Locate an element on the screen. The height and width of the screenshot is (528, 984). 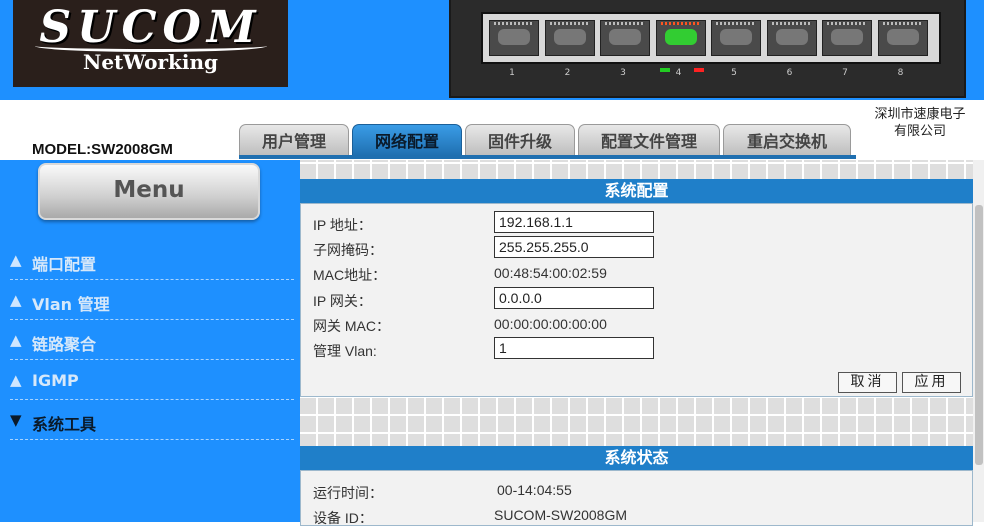
system-status-title: 系统状态 is located at coordinates (636, 458).